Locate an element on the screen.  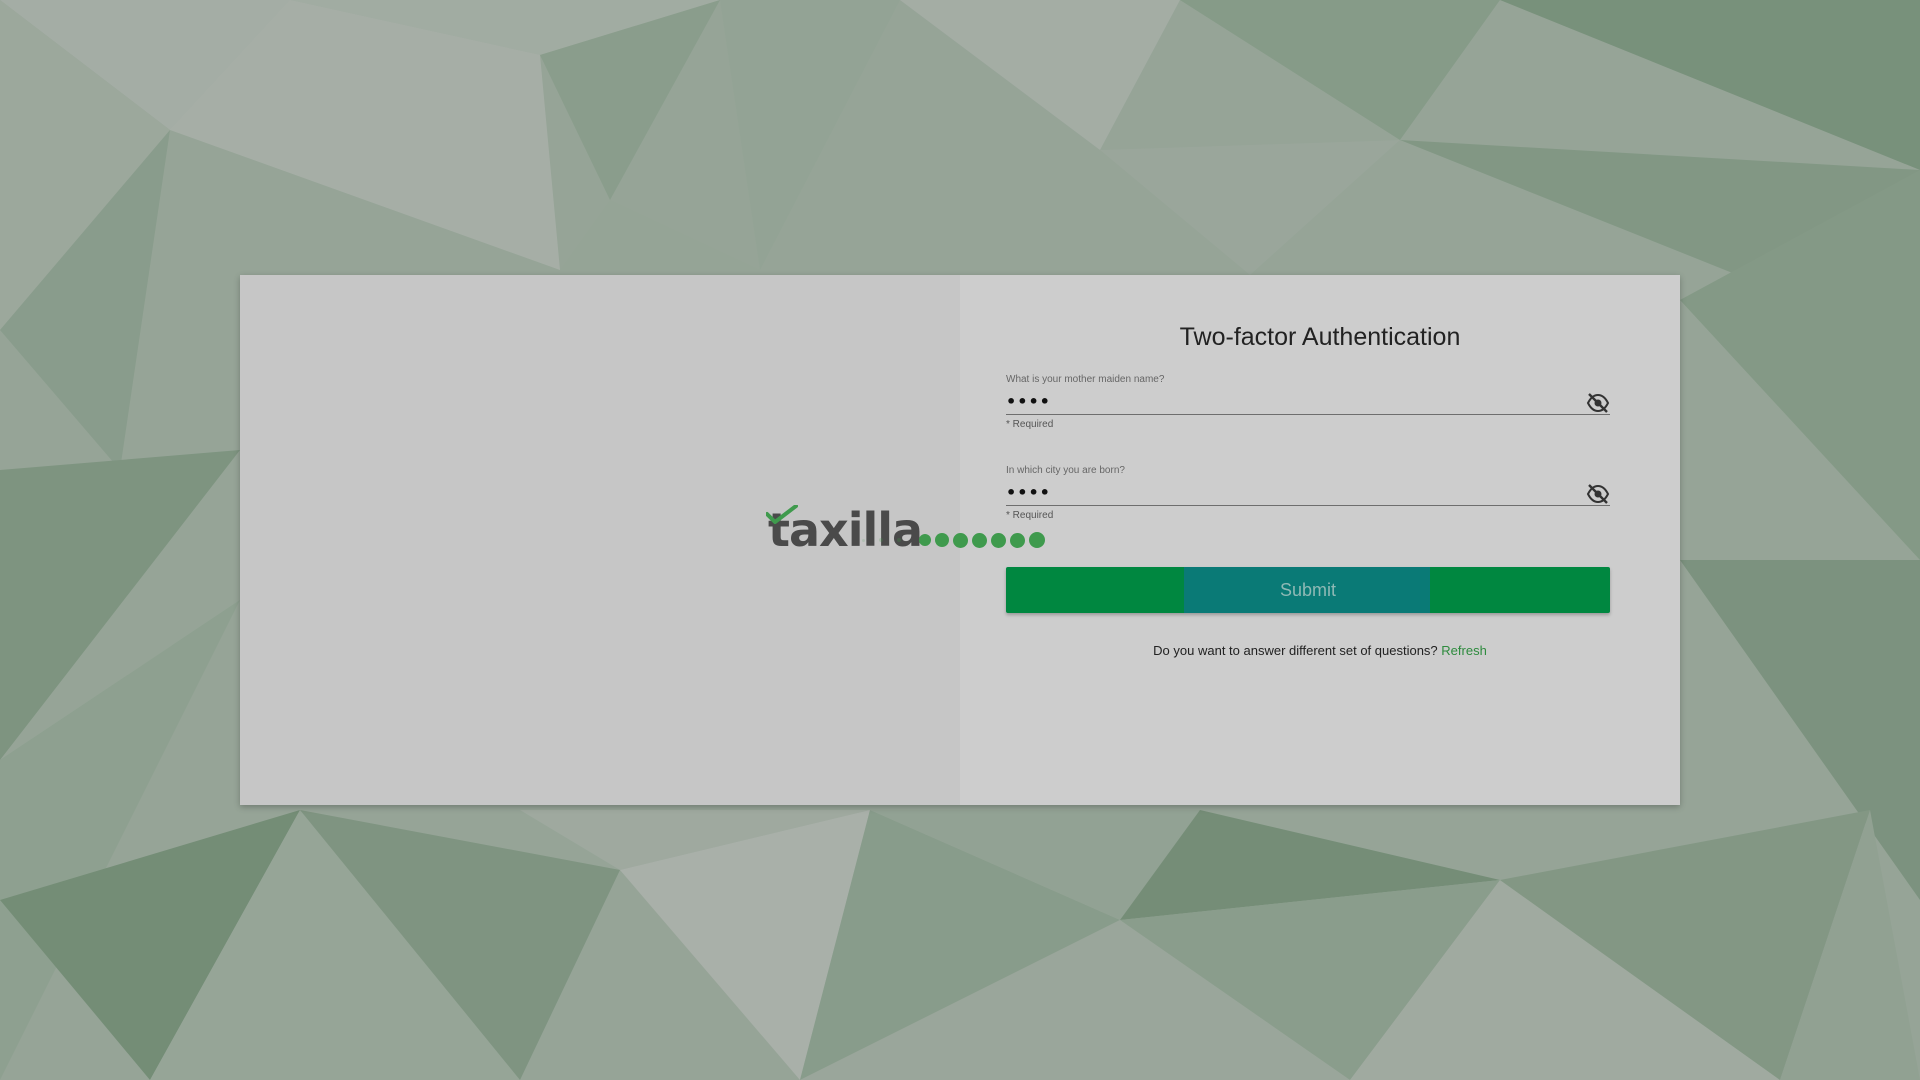
submit-button: Submit is located at coordinates (1308, 590).